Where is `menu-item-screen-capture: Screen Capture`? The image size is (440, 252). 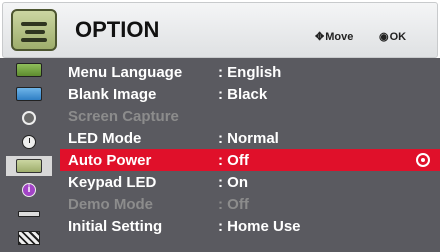
menu-item-screen-capture: Screen Capture is located at coordinates (250, 116).